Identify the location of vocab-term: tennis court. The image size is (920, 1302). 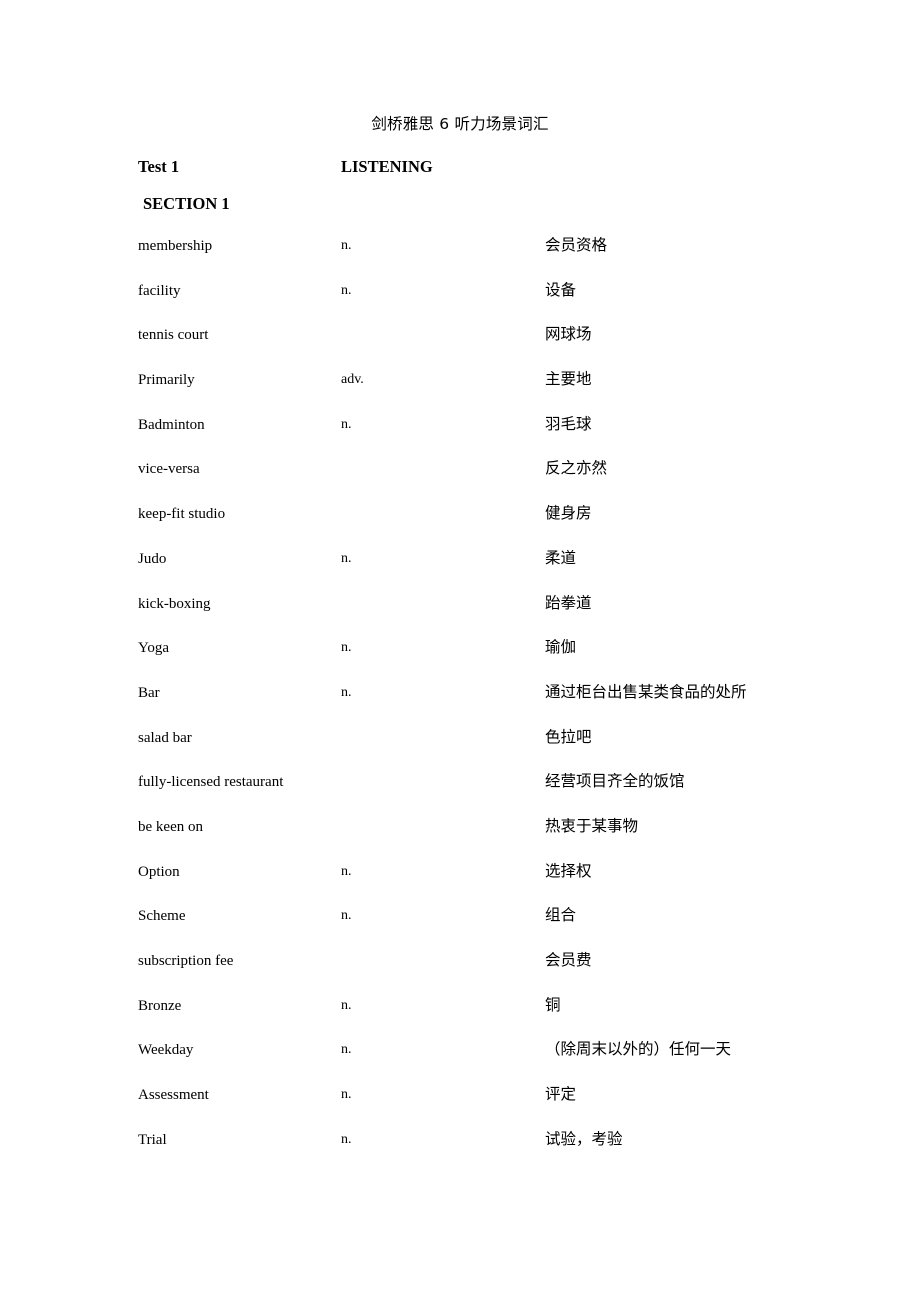
(173, 335).